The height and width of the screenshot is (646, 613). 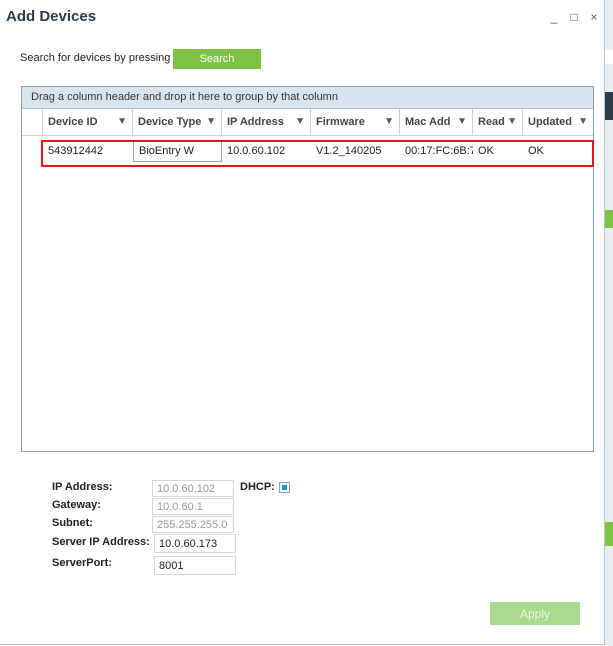 What do you see at coordinates (76, 151) in the screenshot?
I see `cell-device-id: 543912442` at bounding box center [76, 151].